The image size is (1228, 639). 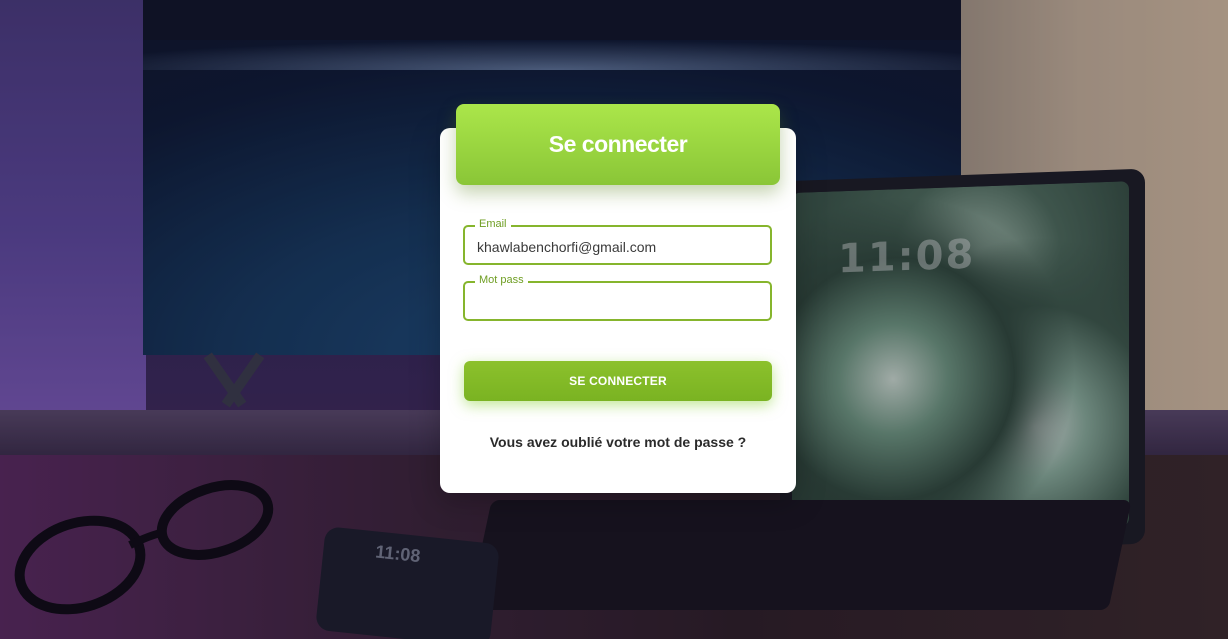 I want to click on password-field: Mot pass, so click(x=617, y=297).